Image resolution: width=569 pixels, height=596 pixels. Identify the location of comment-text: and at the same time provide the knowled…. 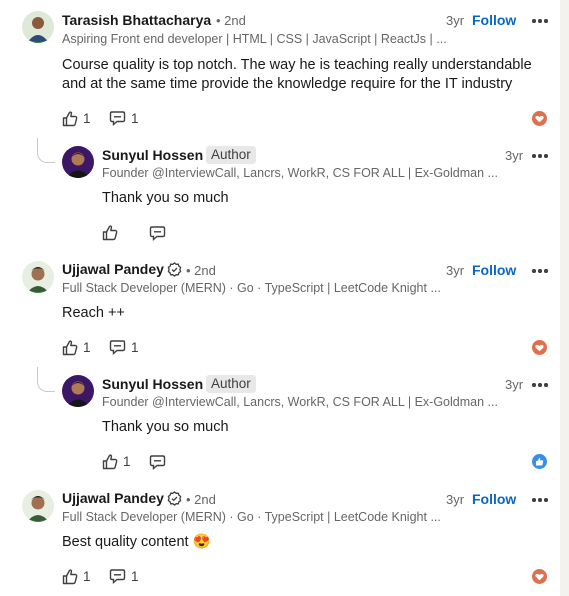
(287, 84).